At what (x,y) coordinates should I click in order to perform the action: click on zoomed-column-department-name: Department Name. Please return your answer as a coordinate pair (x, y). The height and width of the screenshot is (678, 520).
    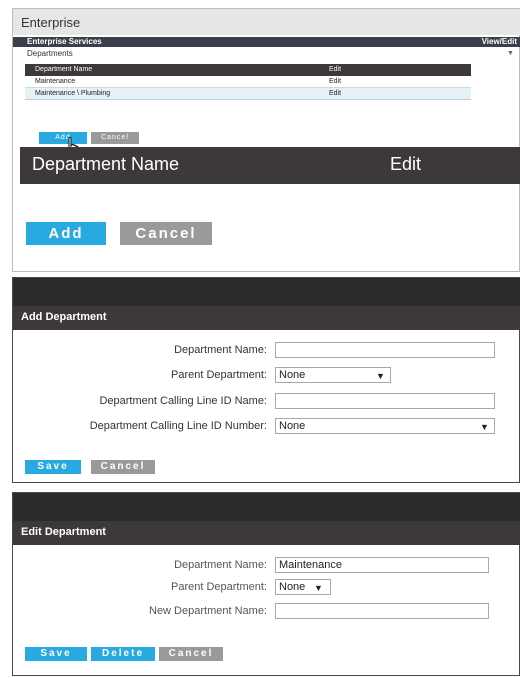
    Looking at the image, I should click on (106, 164).